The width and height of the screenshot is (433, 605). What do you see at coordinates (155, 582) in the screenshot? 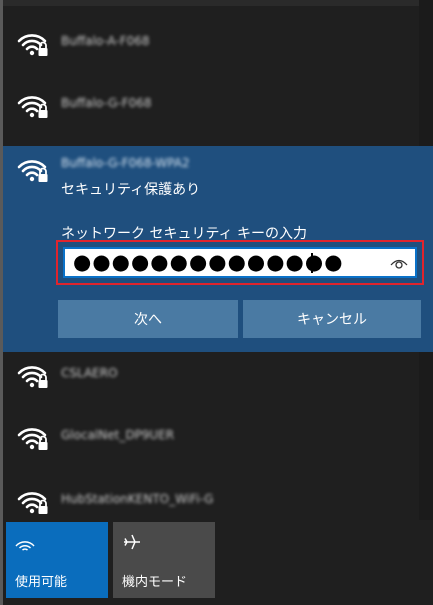
I see `airplane-tile-label: 機内モード` at bounding box center [155, 582].